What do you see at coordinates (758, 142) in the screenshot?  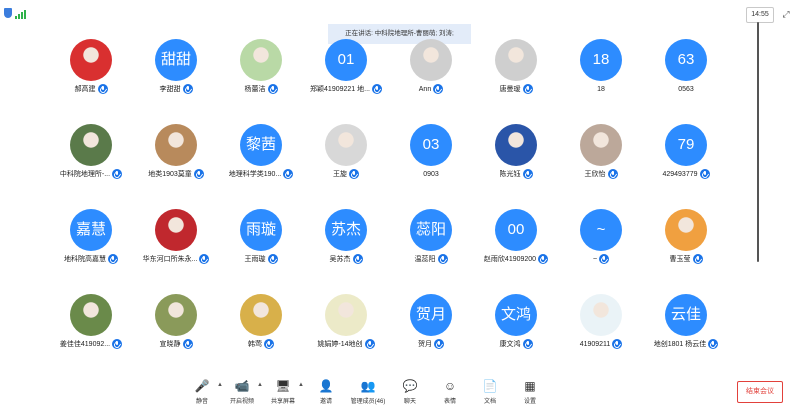 I see `scrollbar` at bounding box center [758, 142].